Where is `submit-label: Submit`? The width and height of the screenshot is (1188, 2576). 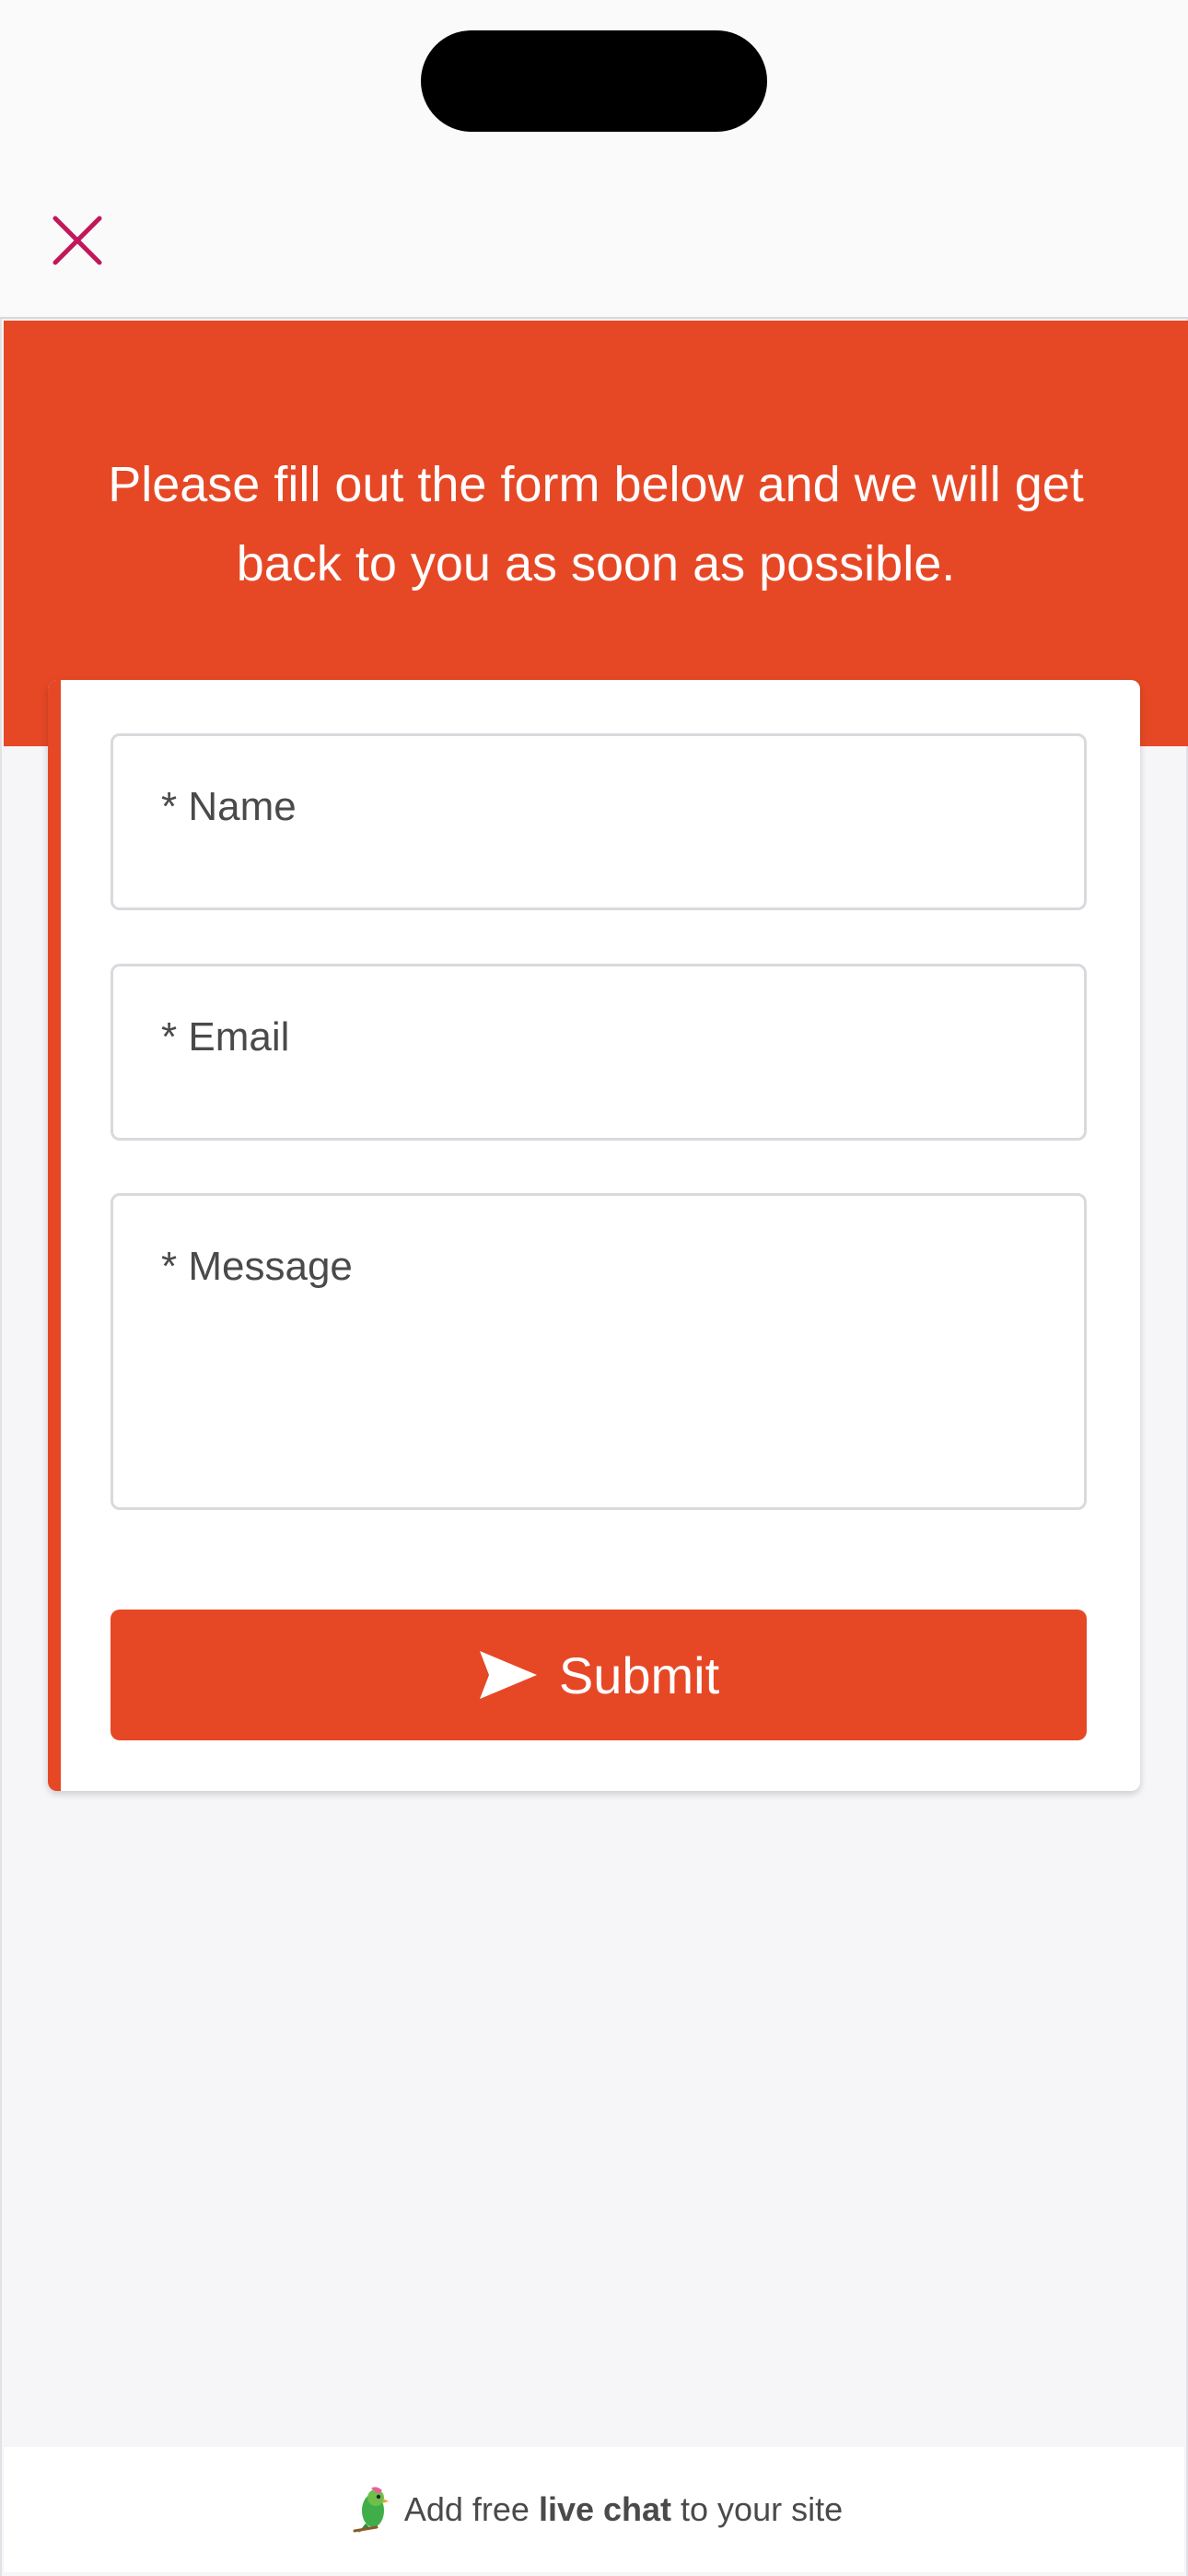 submit-label: Submit is located at coordinates (639, 1674).